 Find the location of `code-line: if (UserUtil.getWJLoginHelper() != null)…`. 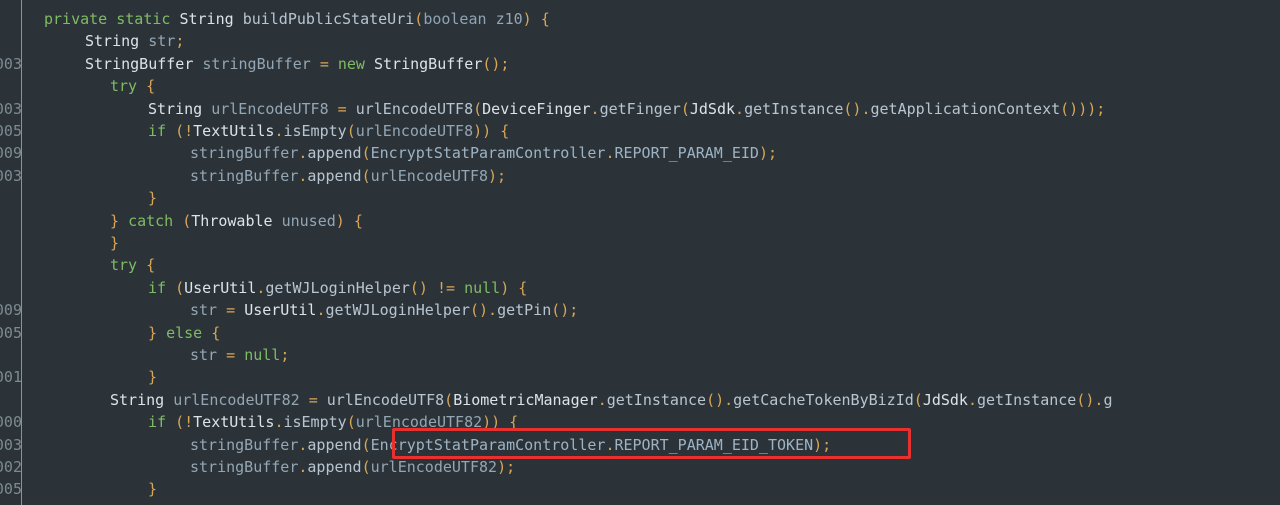

code-line: if (UserUtil.getWJLoginHelper() != null)… is located at coordinates (337, 288).